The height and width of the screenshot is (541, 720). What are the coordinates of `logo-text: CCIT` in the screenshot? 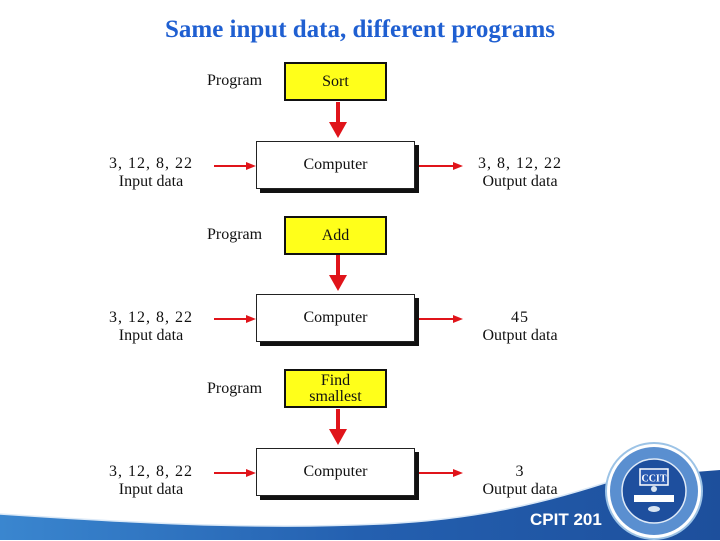 It's located at (653, 479).